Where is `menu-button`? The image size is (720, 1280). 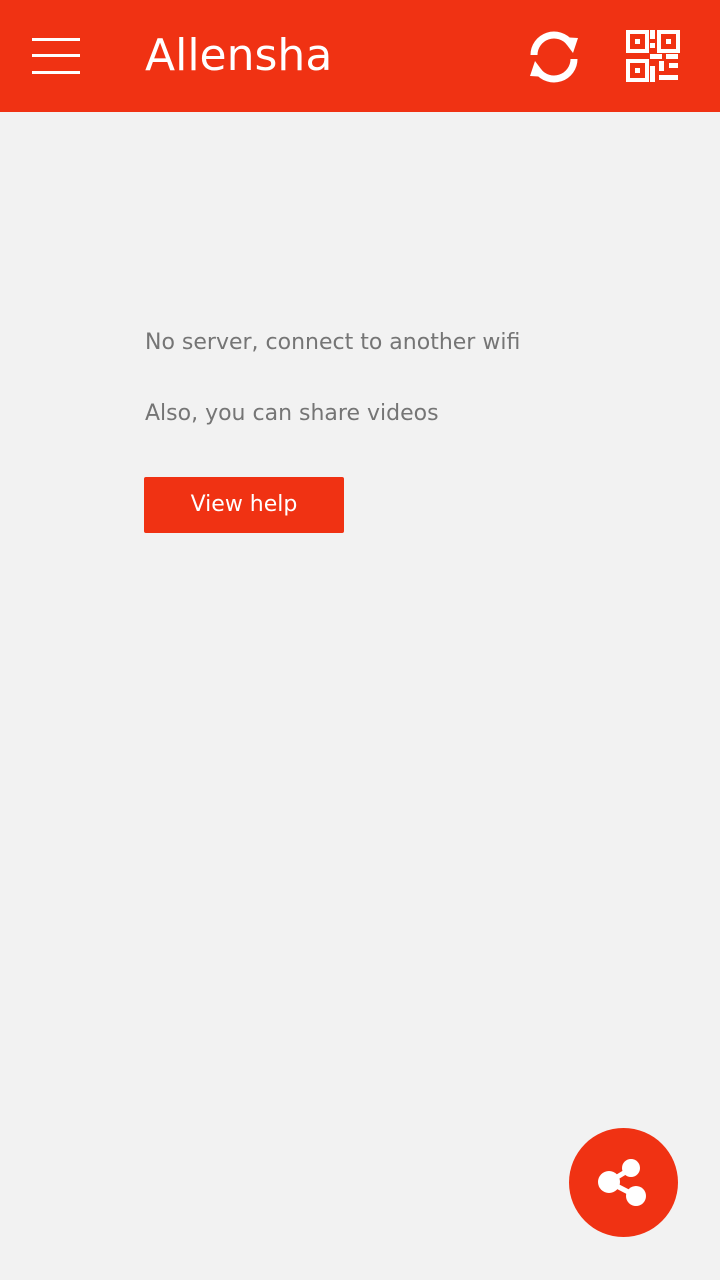 menu-button is located at coordinates (56, 56).